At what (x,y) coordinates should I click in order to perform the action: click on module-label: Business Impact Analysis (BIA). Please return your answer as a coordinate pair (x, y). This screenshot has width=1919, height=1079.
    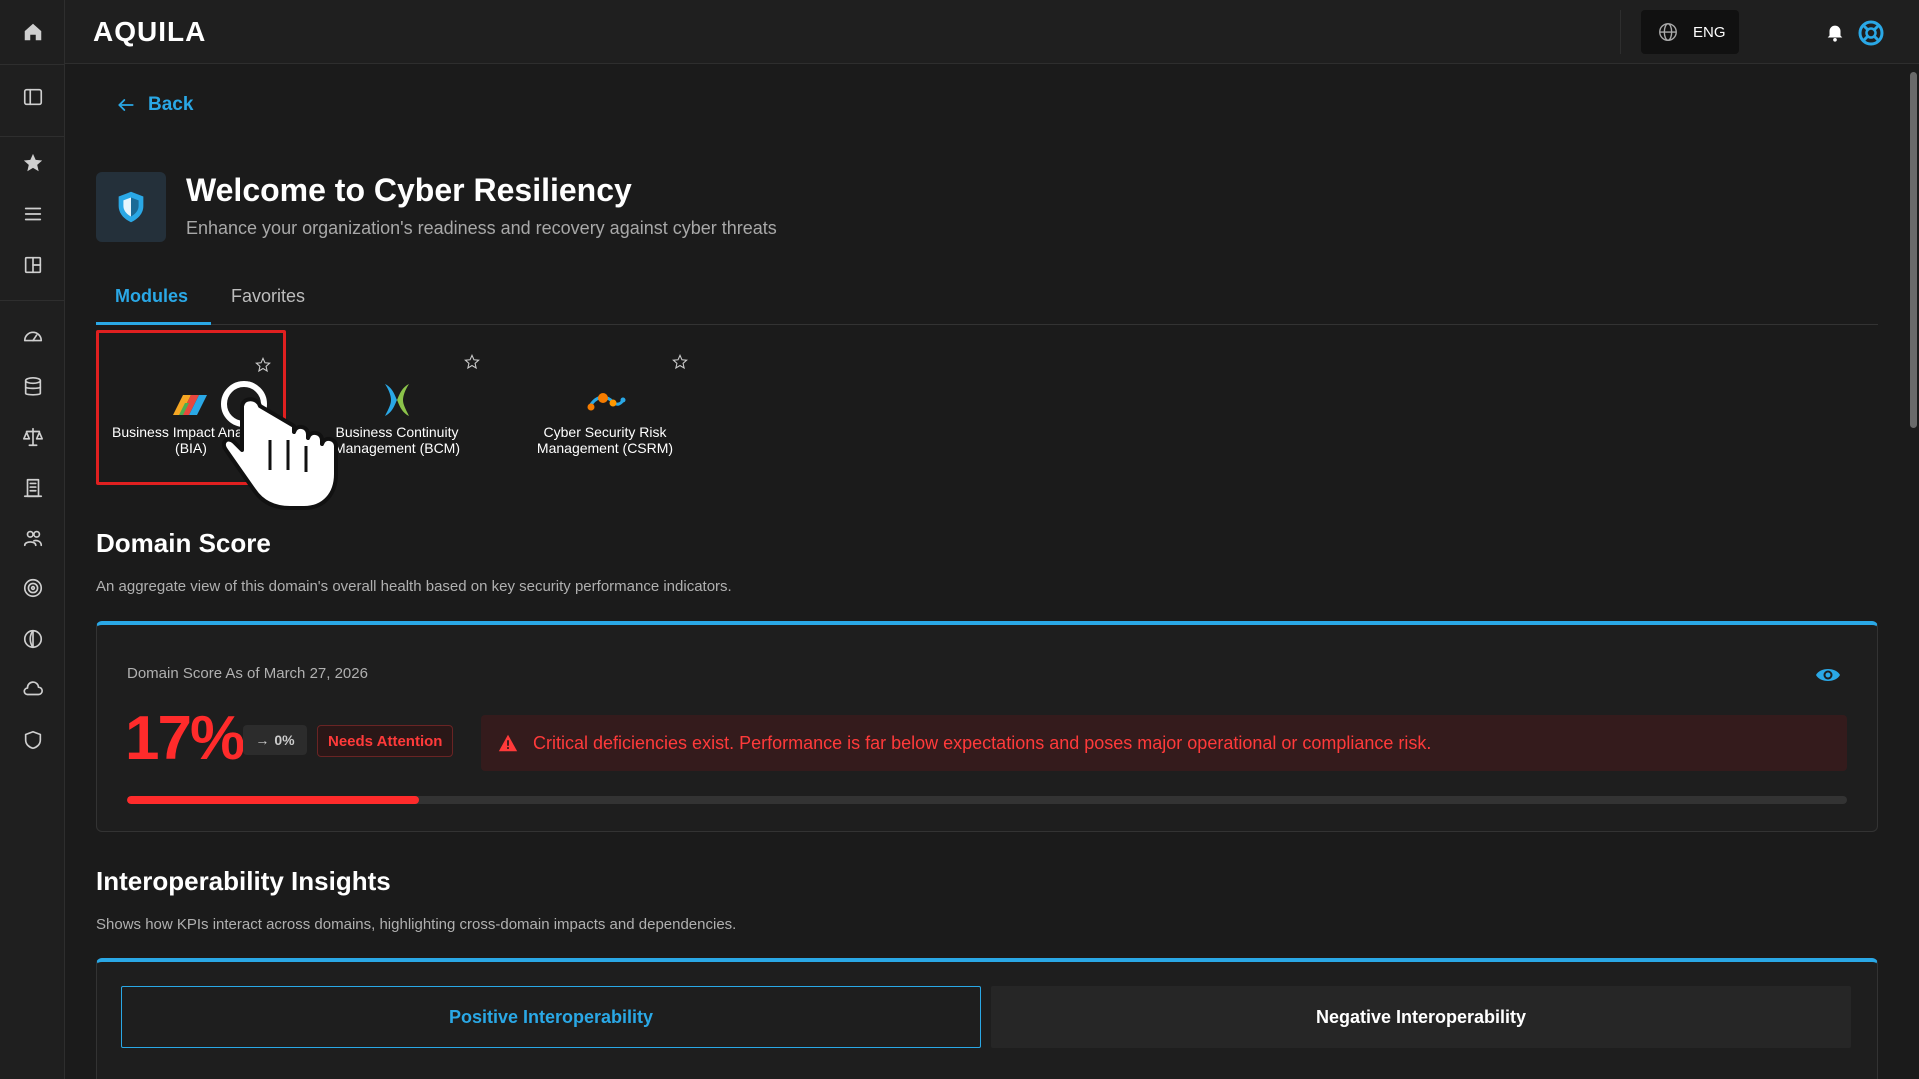
    Looking at the image, I should click on (191, 440).